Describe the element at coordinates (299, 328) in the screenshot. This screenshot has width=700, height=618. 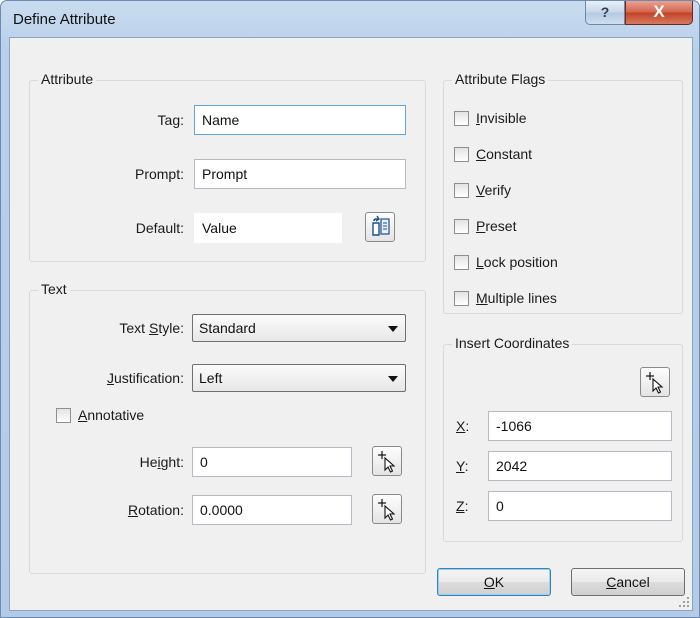
I see `text-style-select: Standard` at that location.